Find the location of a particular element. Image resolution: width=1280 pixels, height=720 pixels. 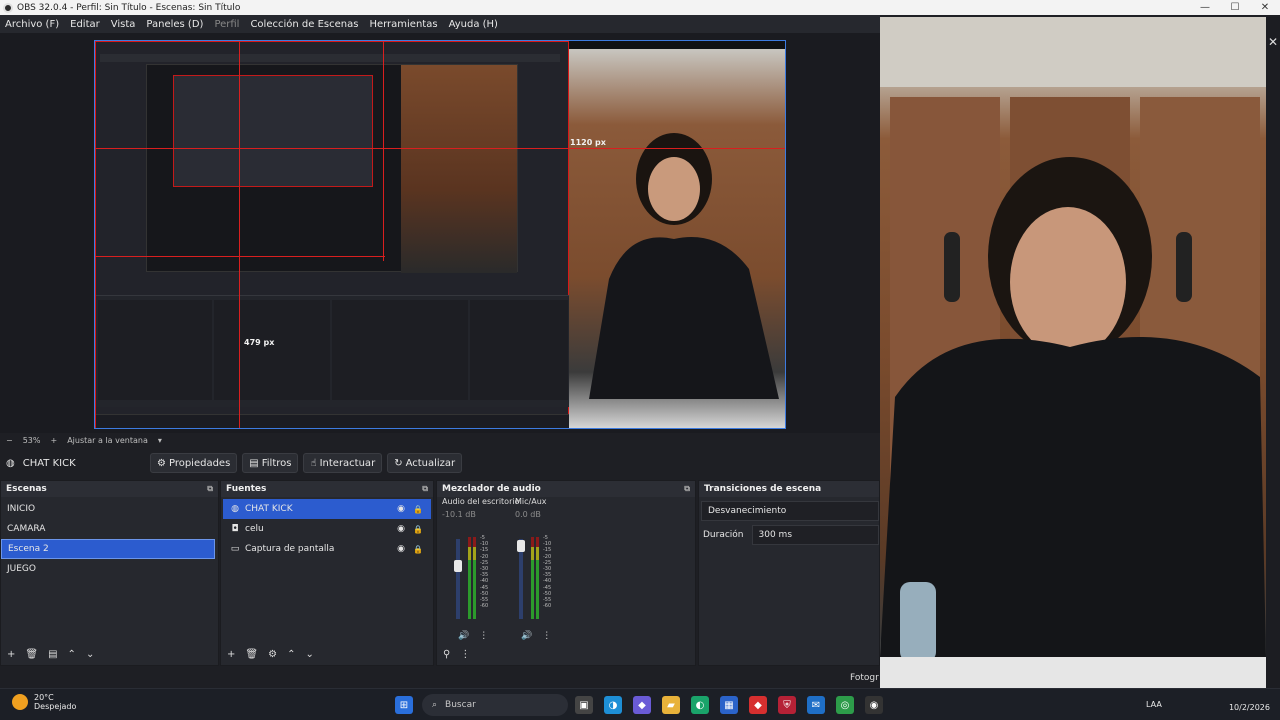

level-meter is located at coordinates (469, 578).